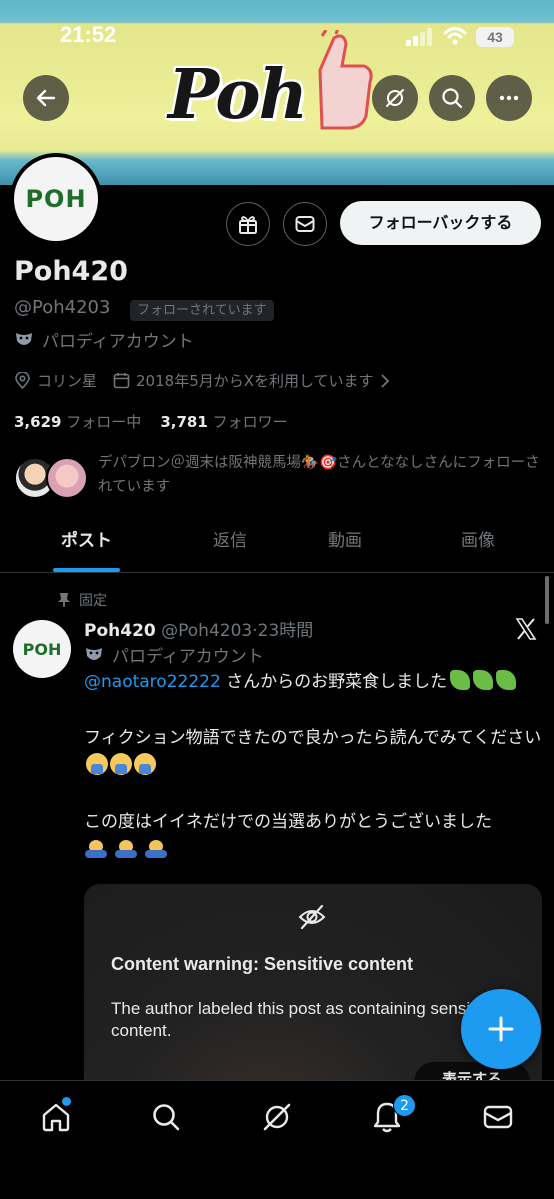  What do you see at coordinates (188, 657) in the screenshot?
I see `post-parody-label: パロディアカウント` at bounding box center [188, 657].